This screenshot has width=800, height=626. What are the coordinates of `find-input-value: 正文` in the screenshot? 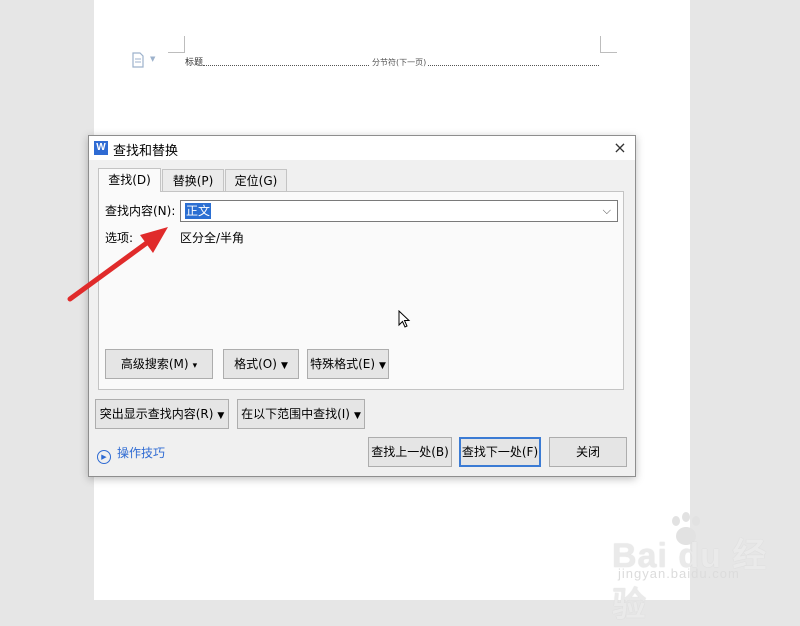 It's located at (198, 211).